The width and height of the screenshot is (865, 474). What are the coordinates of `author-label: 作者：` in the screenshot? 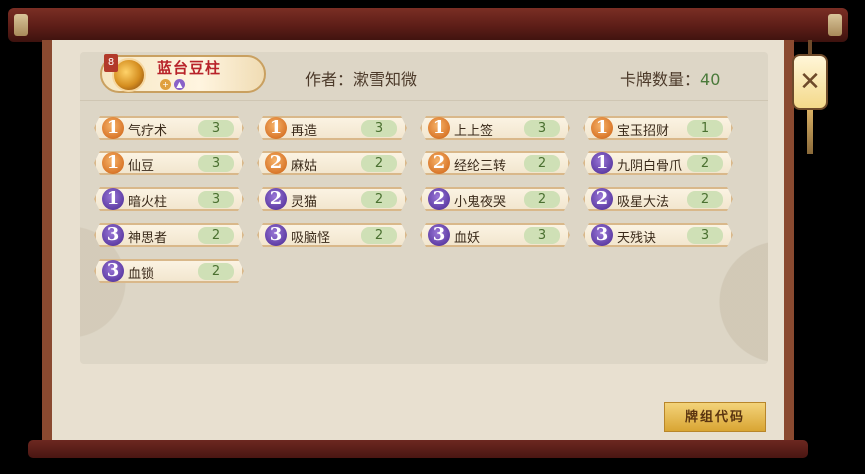 It's located at (329, 79).